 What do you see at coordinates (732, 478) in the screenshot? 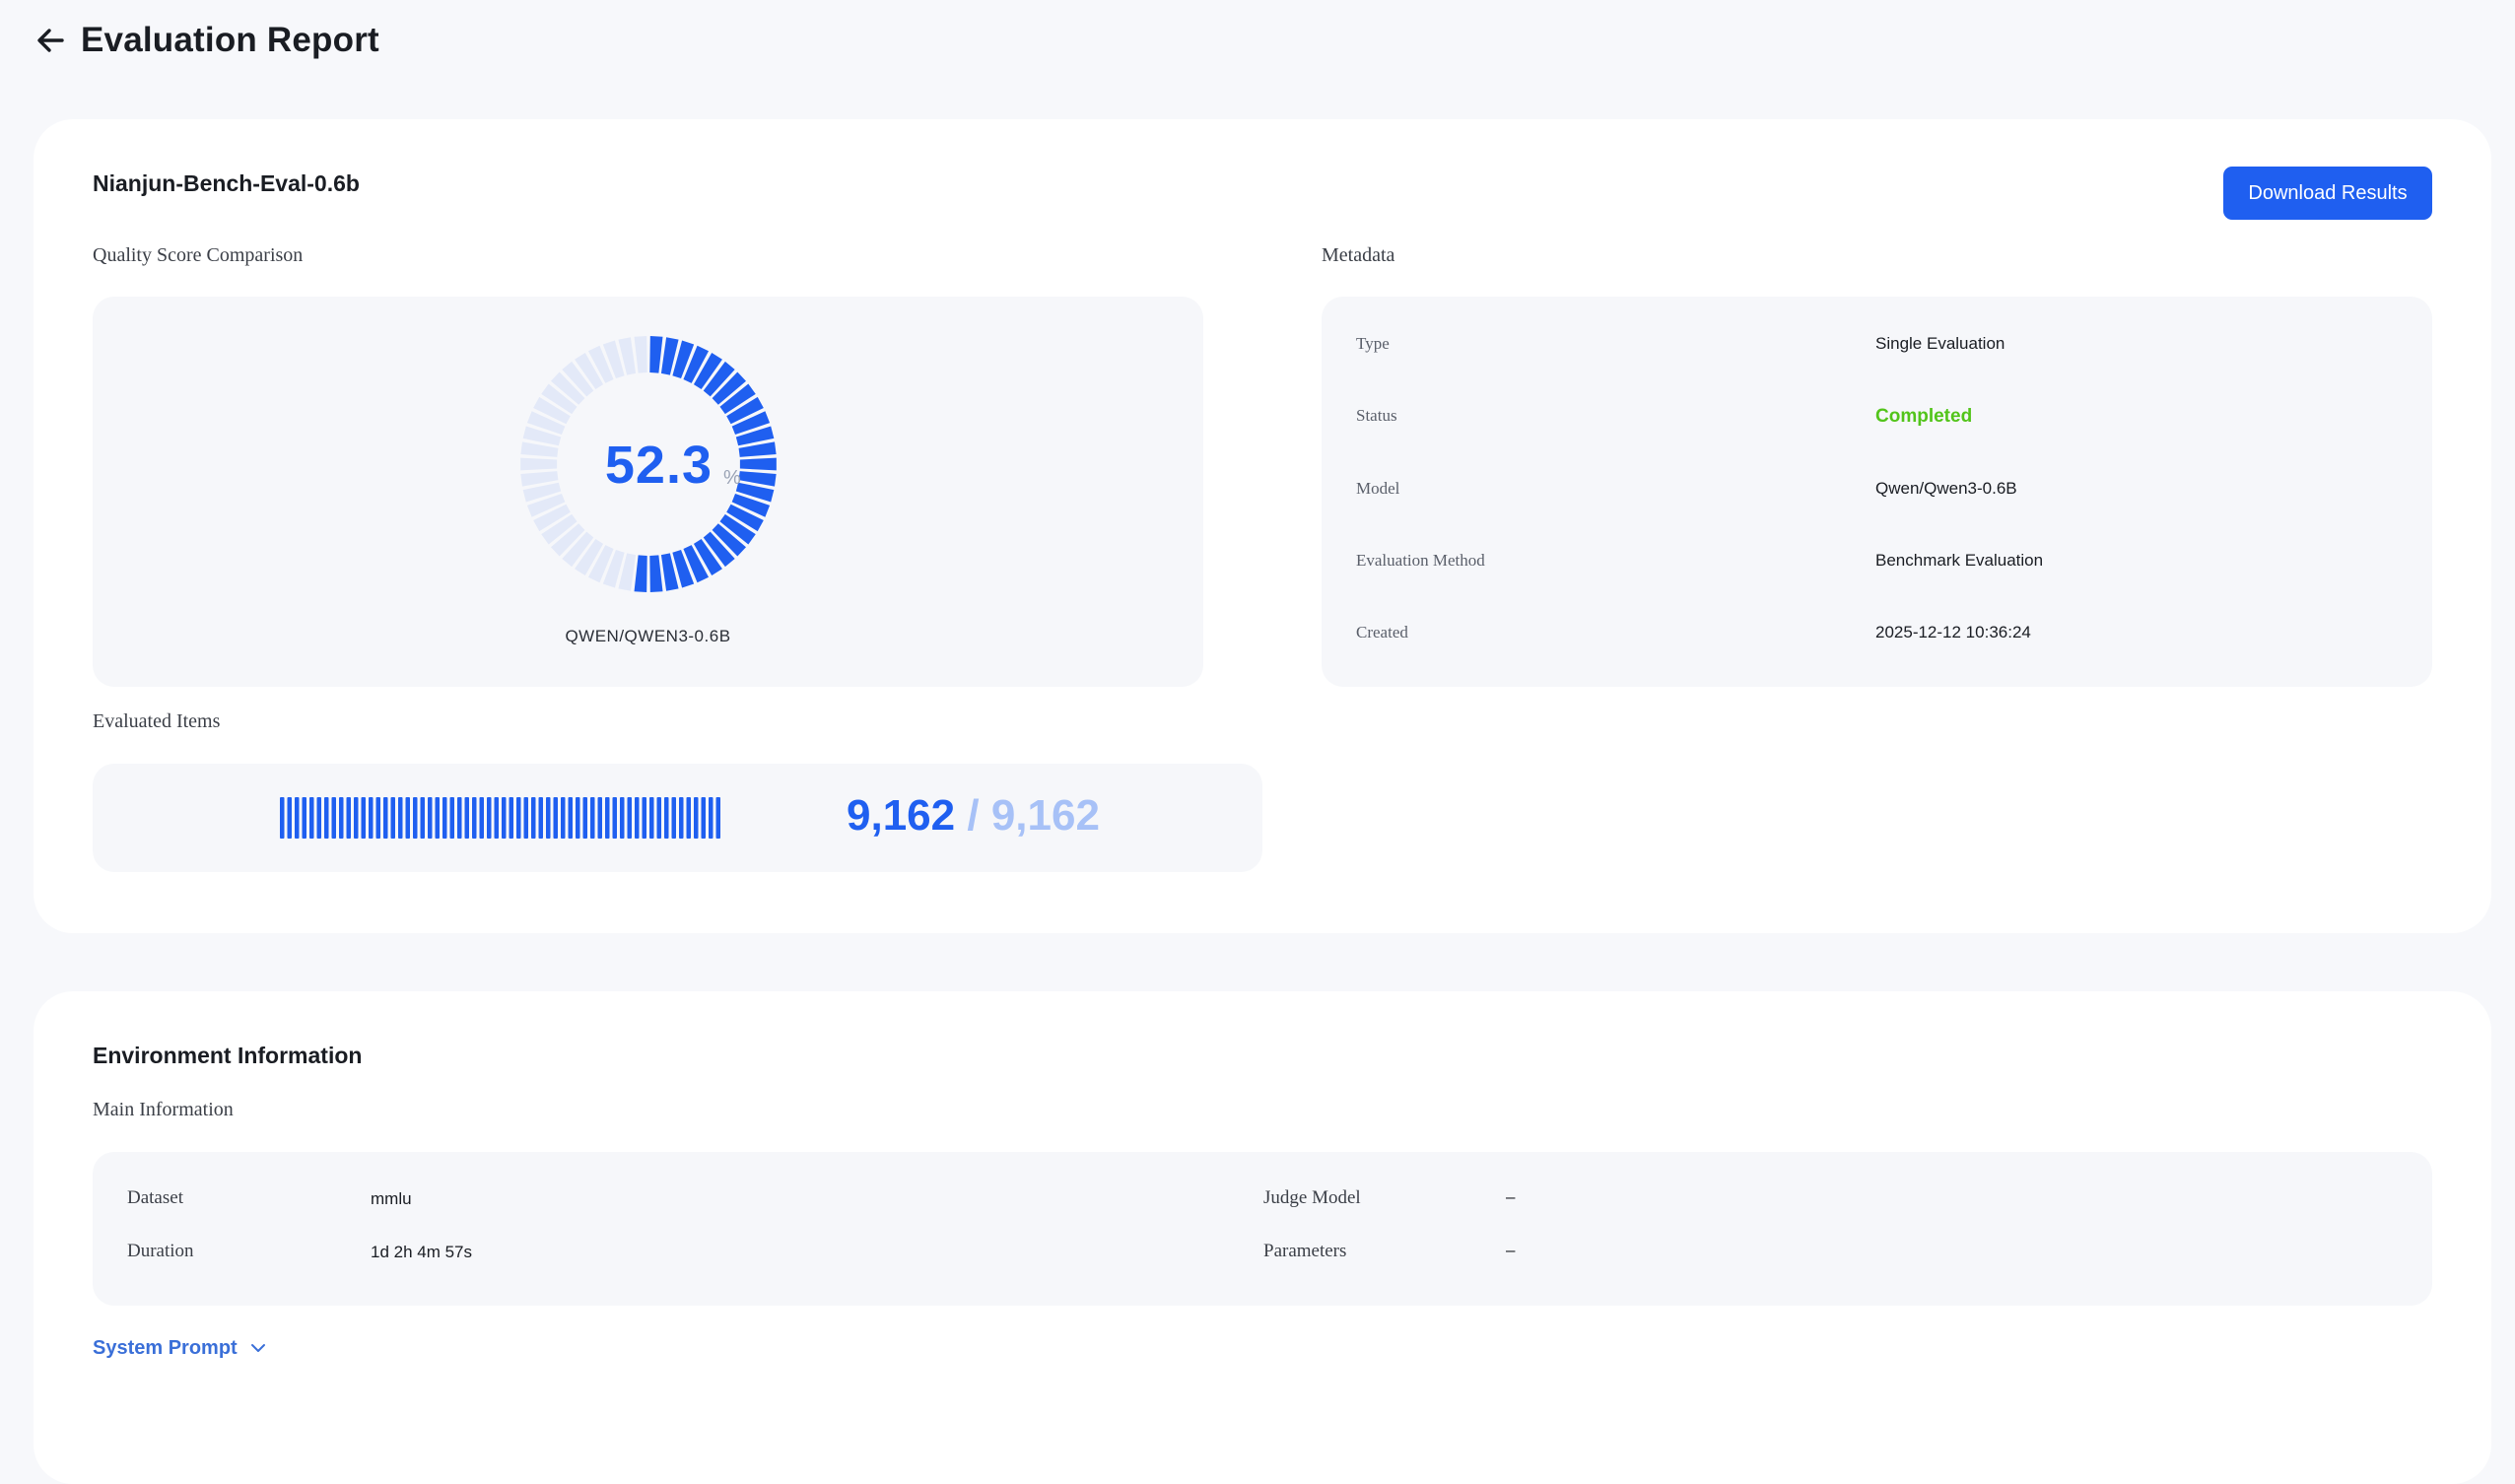
I see `score-unit: %` at bounding box center [732, 478].